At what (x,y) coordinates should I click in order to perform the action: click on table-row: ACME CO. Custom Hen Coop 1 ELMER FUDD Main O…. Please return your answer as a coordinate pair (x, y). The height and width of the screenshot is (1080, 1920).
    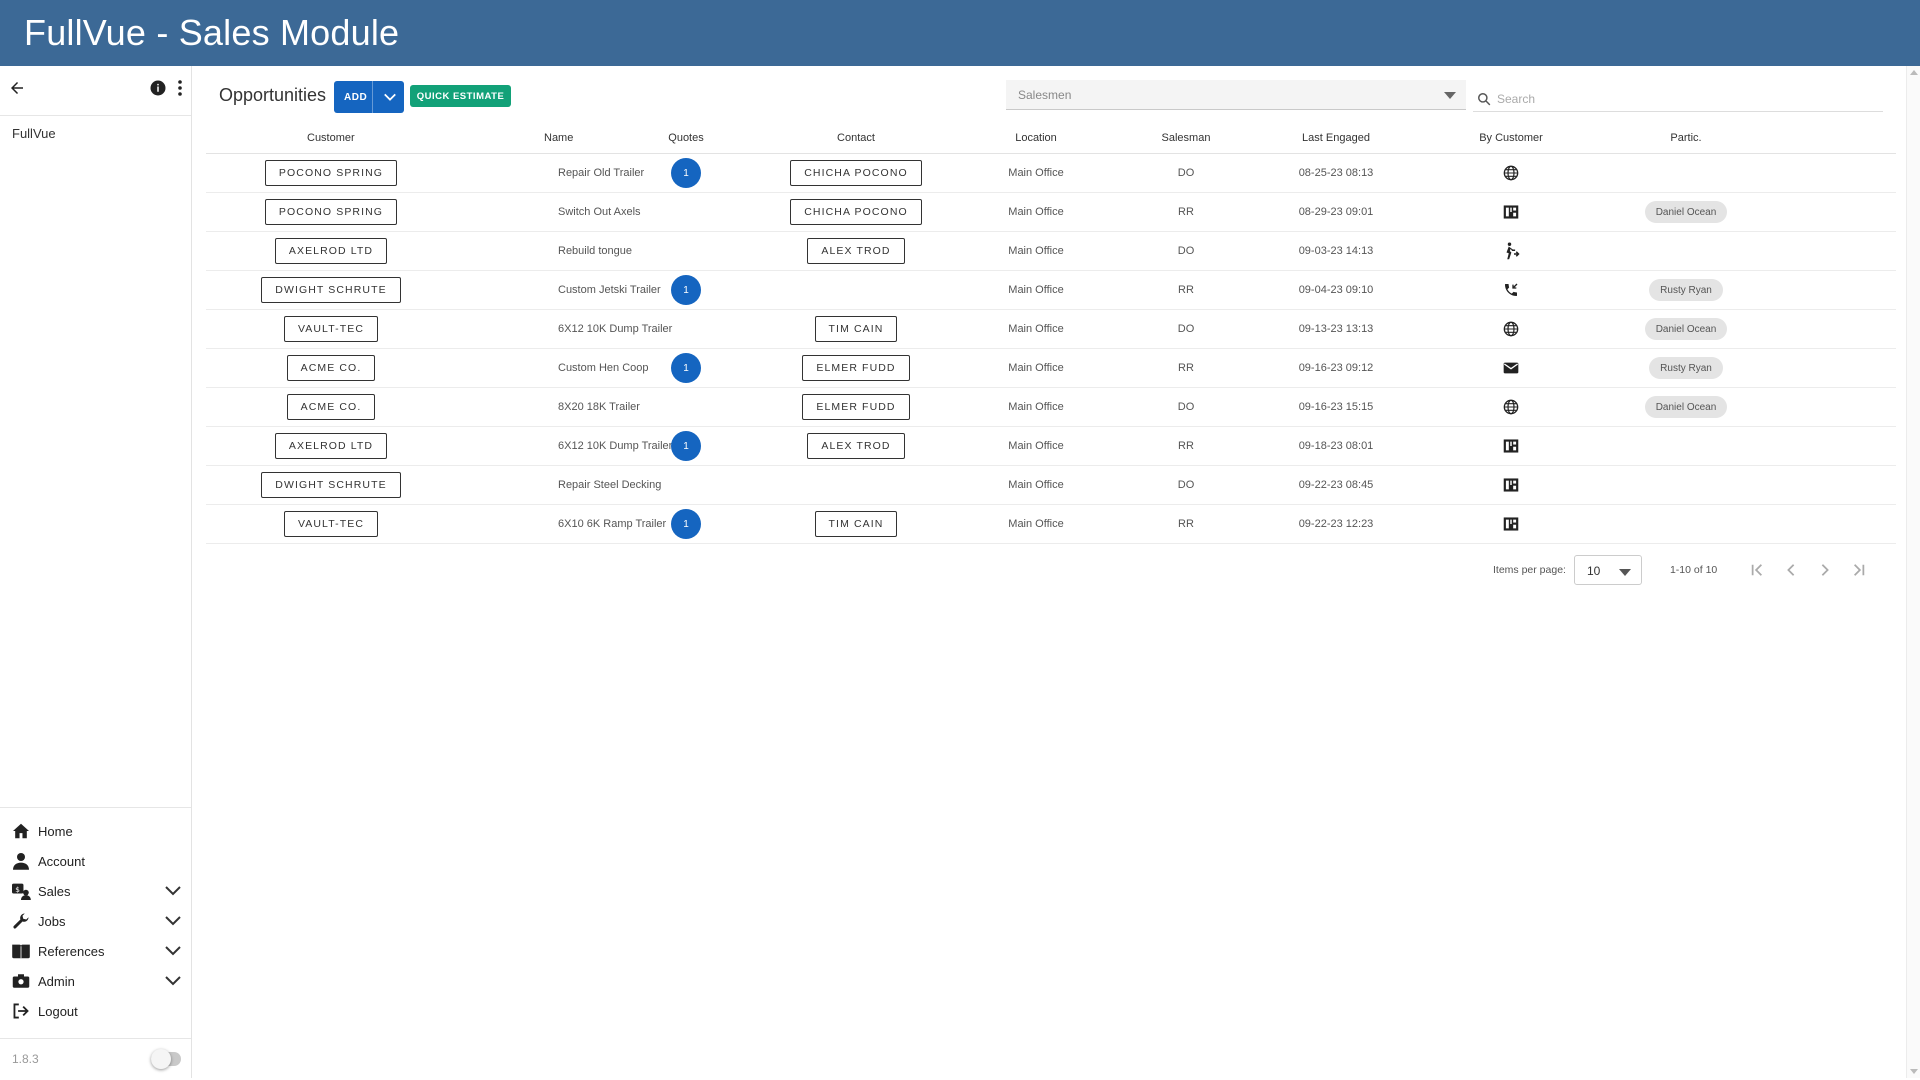
    Looking at the image, I should click on (1051, 368).